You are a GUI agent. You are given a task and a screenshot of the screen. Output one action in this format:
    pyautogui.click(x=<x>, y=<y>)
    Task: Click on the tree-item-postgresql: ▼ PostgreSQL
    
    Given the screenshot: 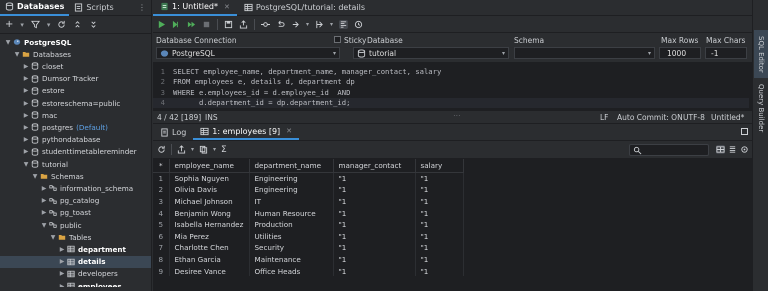 What is the action you would take?
    pyautogui.click(x=75, y=42)
    